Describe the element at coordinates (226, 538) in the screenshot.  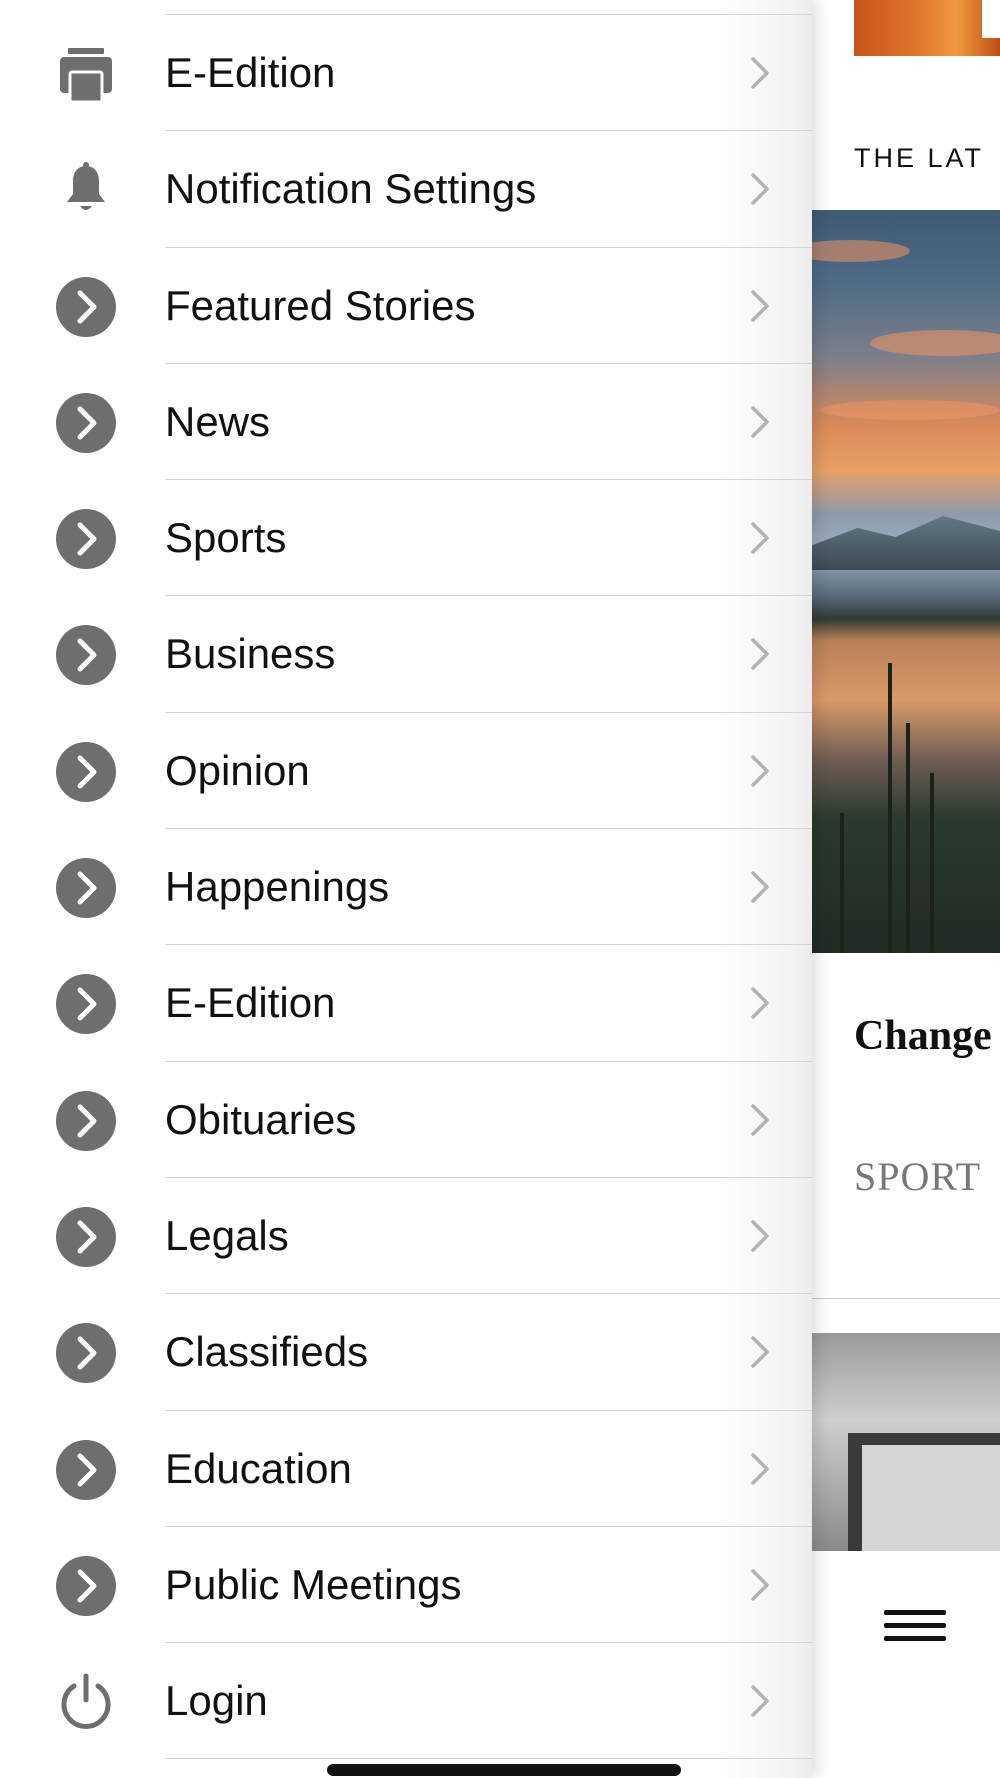
I see `menu-item-label: Sports` at that location.